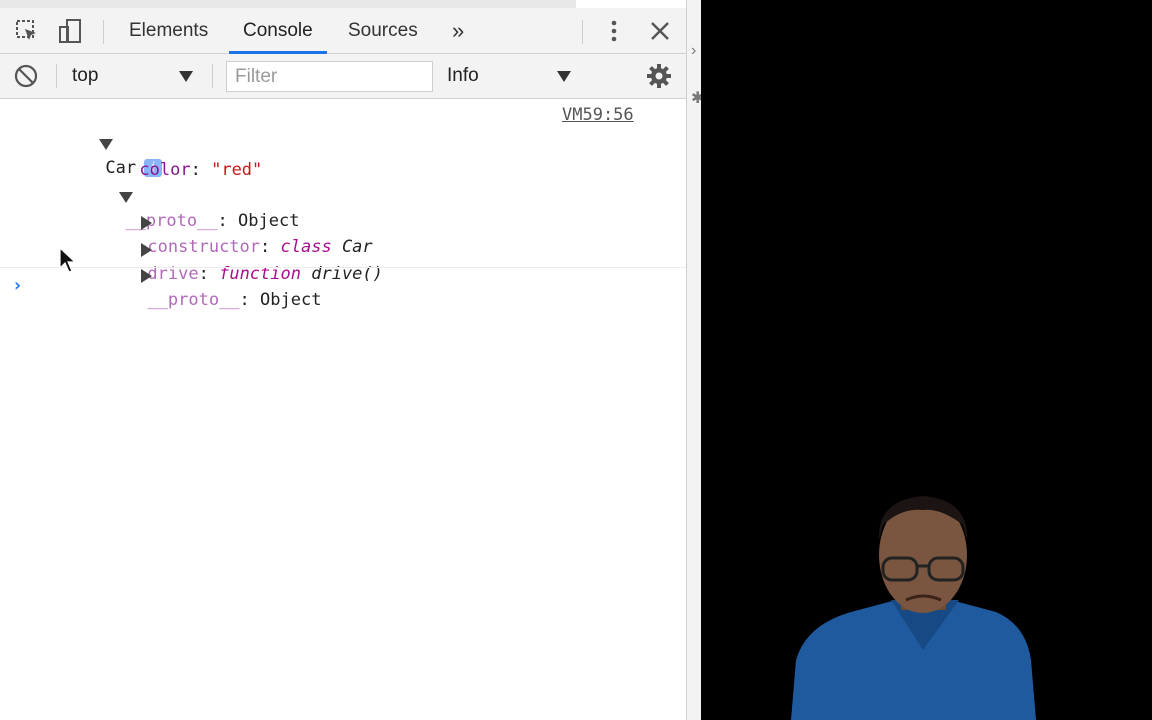 This screenshot has width=1152, height=720. What do you see at coordinates (278, 31) in the screenshot?
I see `tab-console: Console` at bounding box center [278, 31].